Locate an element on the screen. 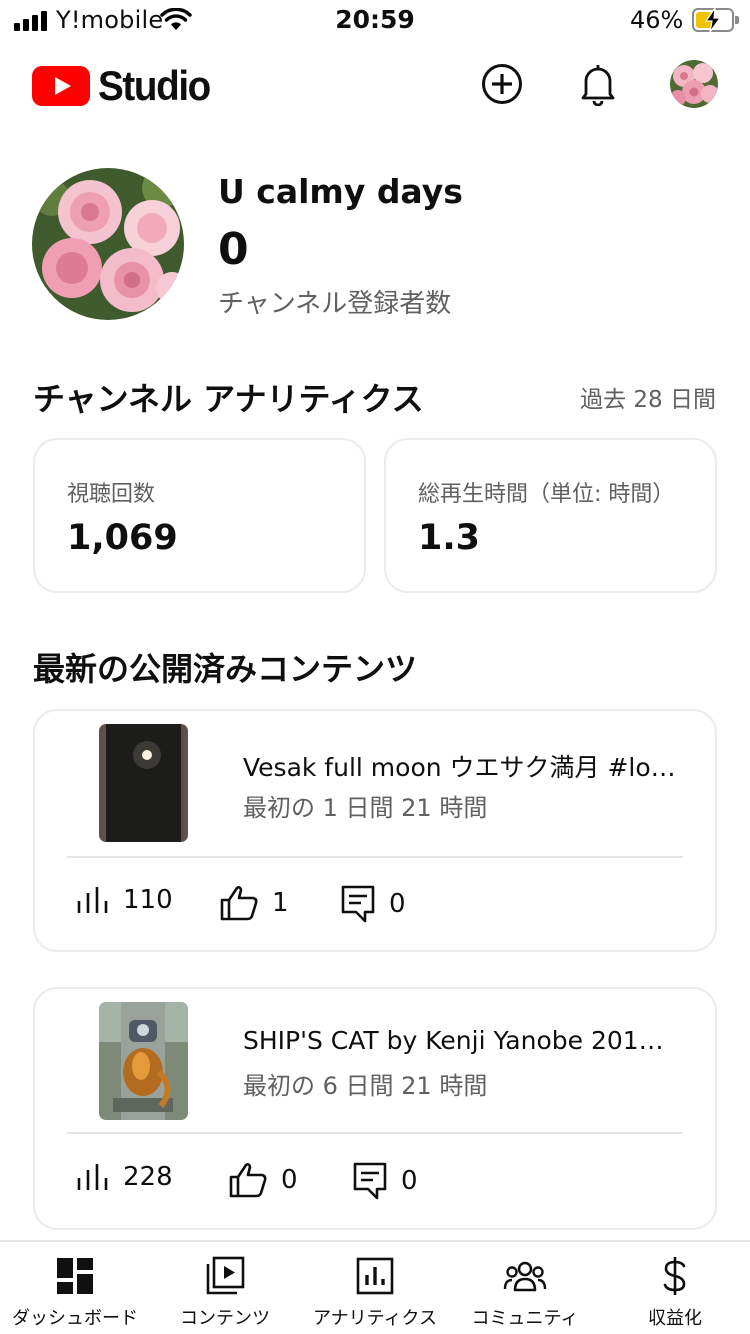 This screenshot has width=750, height=1334. likes-metric: 0 is located at coordinates (263, 1180).